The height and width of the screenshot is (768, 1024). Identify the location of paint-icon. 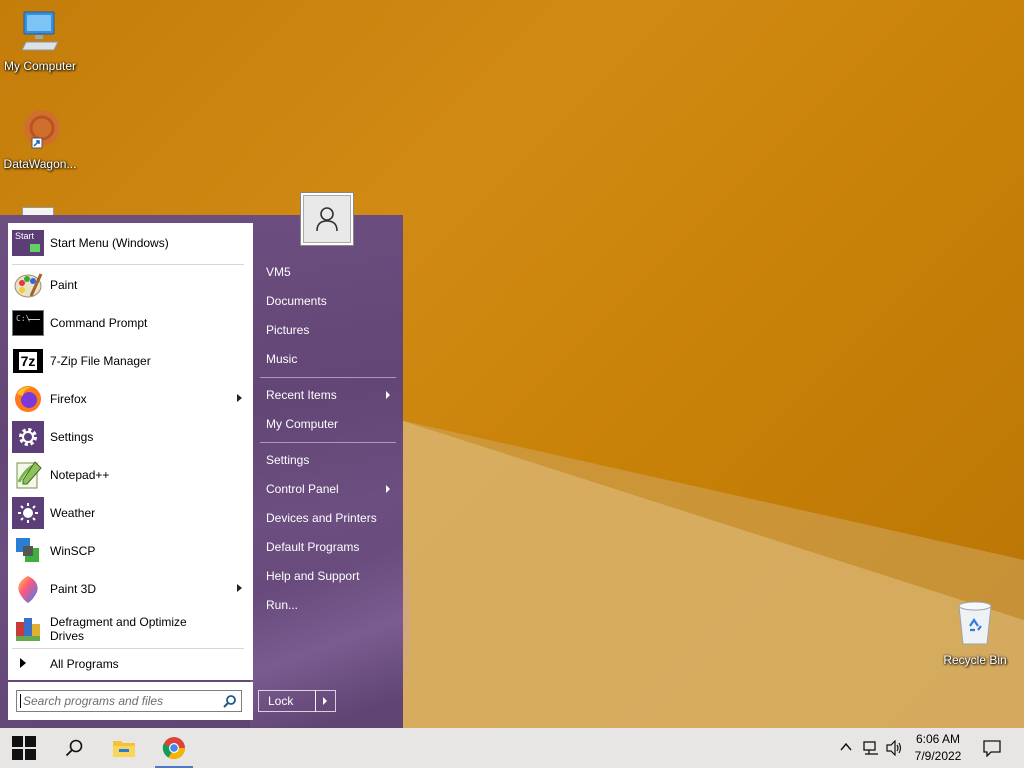
(28, 285).